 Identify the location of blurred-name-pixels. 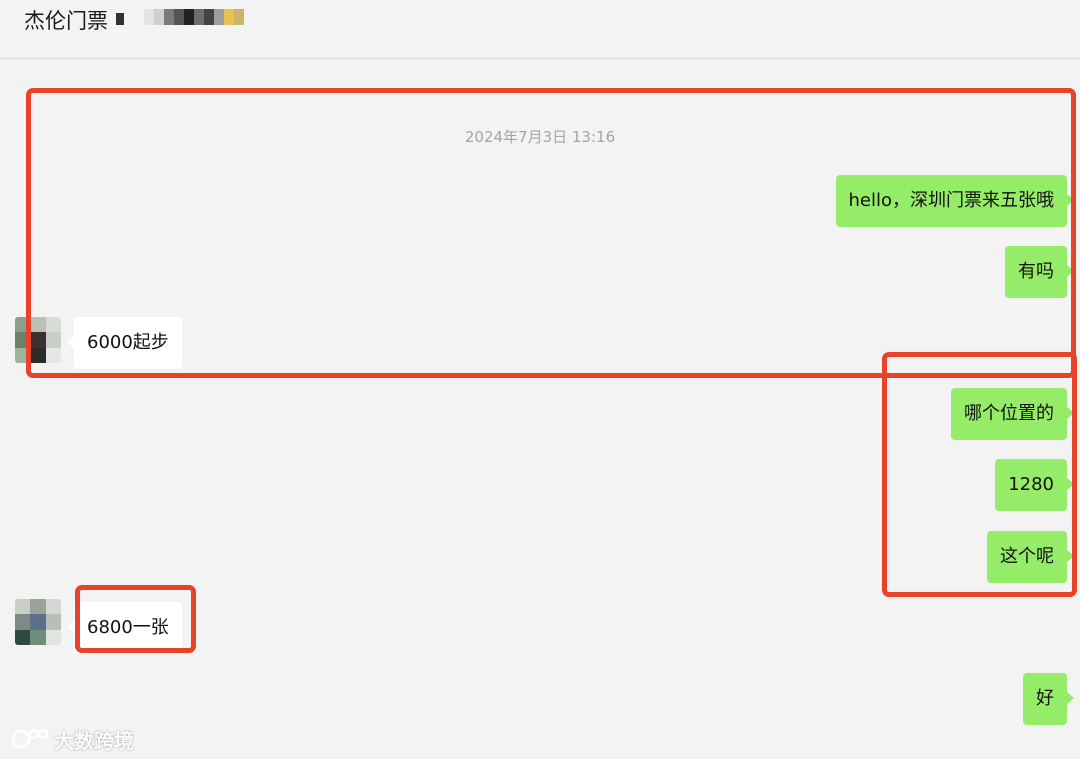
(180, 17).